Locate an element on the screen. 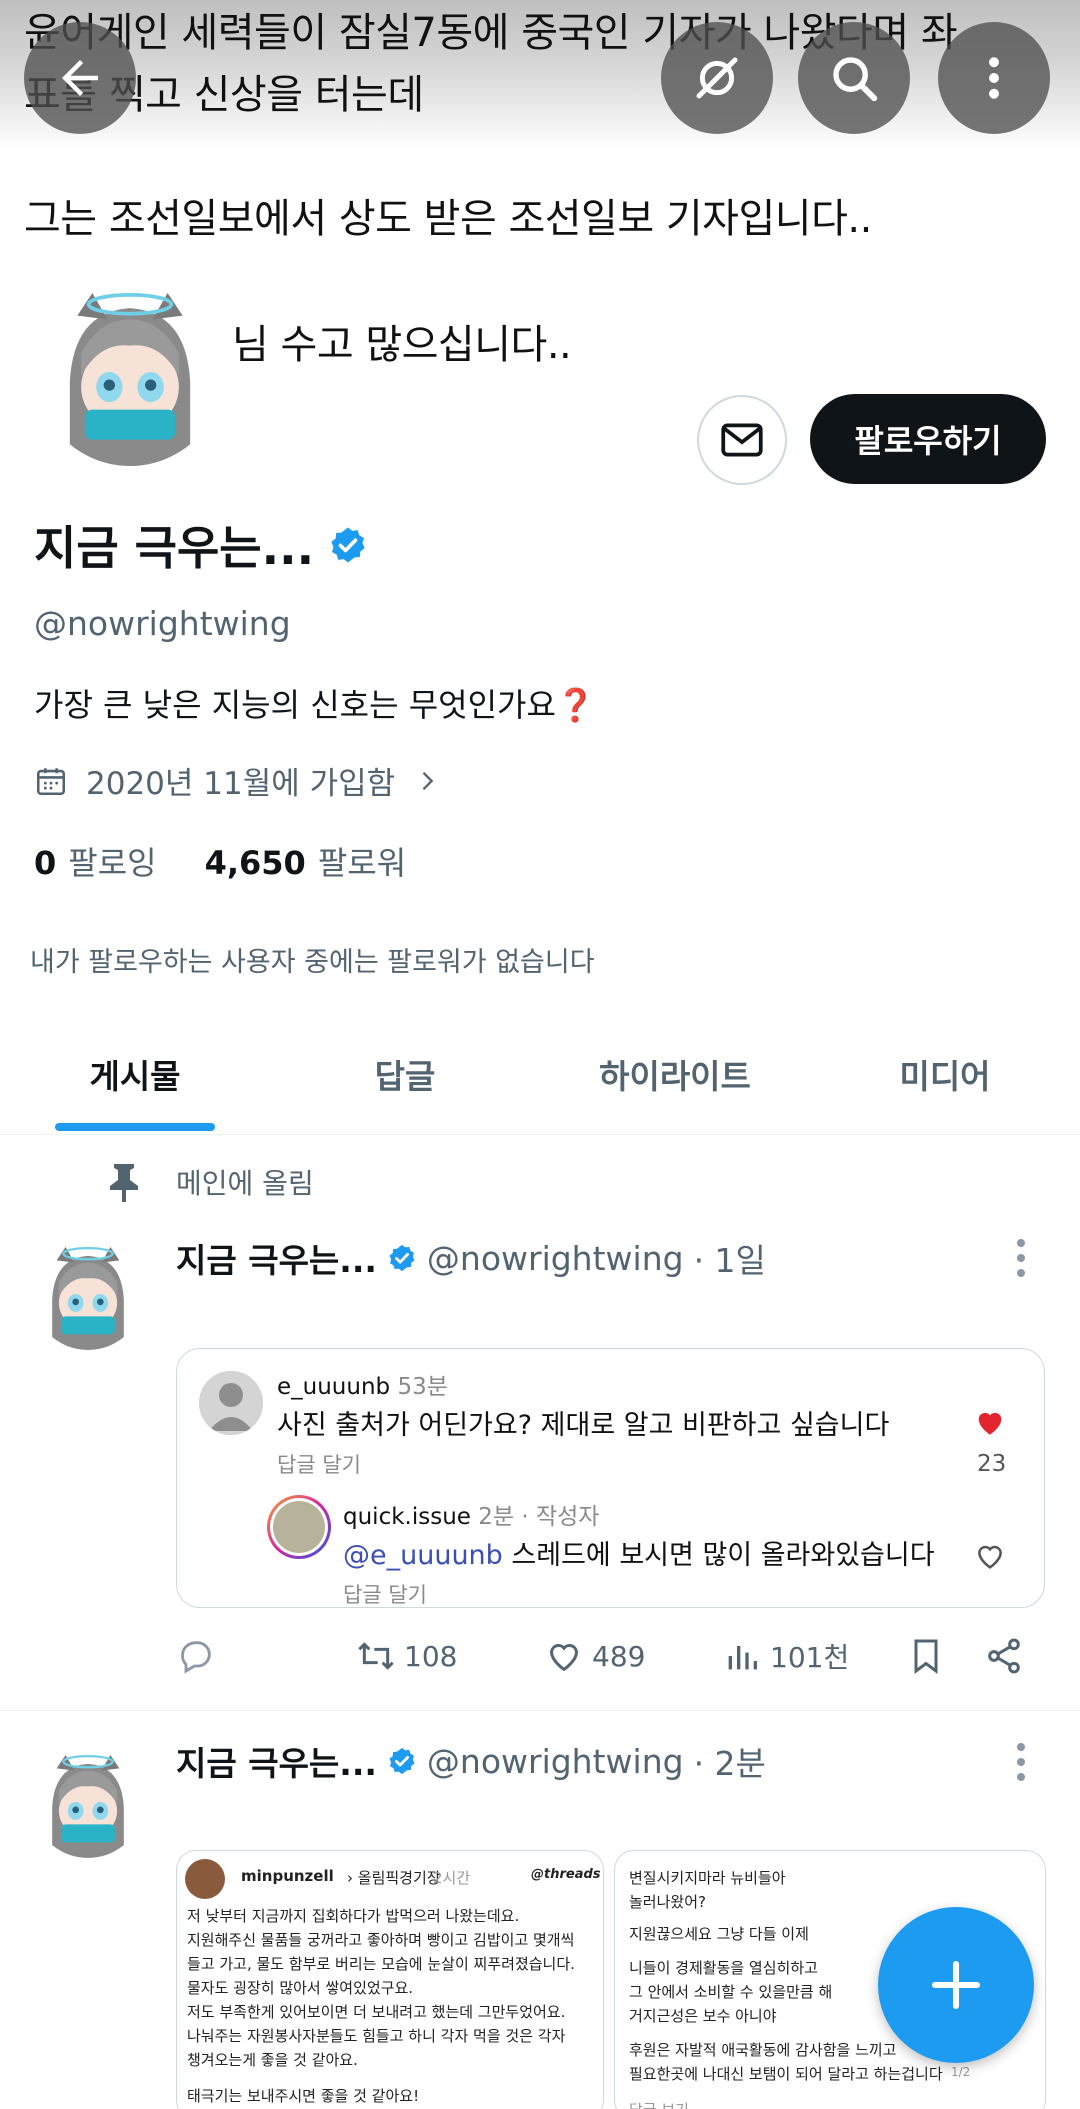 The width and height of the screenshot is (1080, 2109). pin-icon is located at coordinates (124, 1183).